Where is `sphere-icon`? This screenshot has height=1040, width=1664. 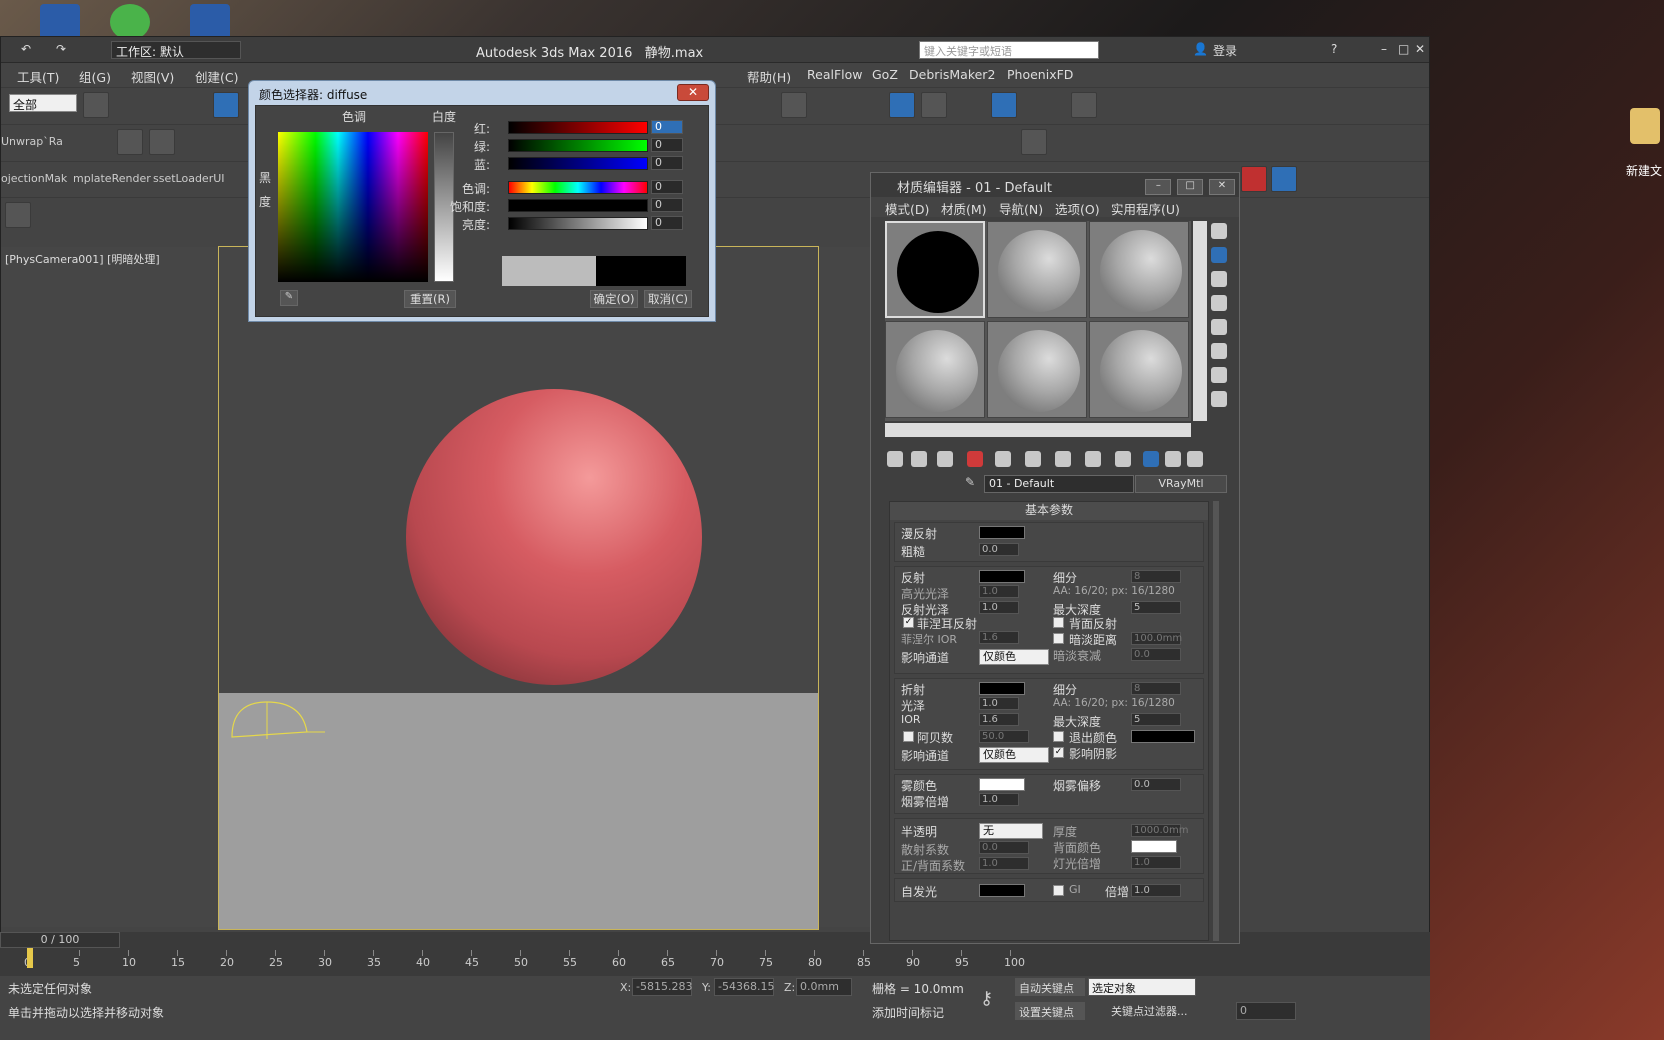 sphere-icon is located at coordinates (130, 142).